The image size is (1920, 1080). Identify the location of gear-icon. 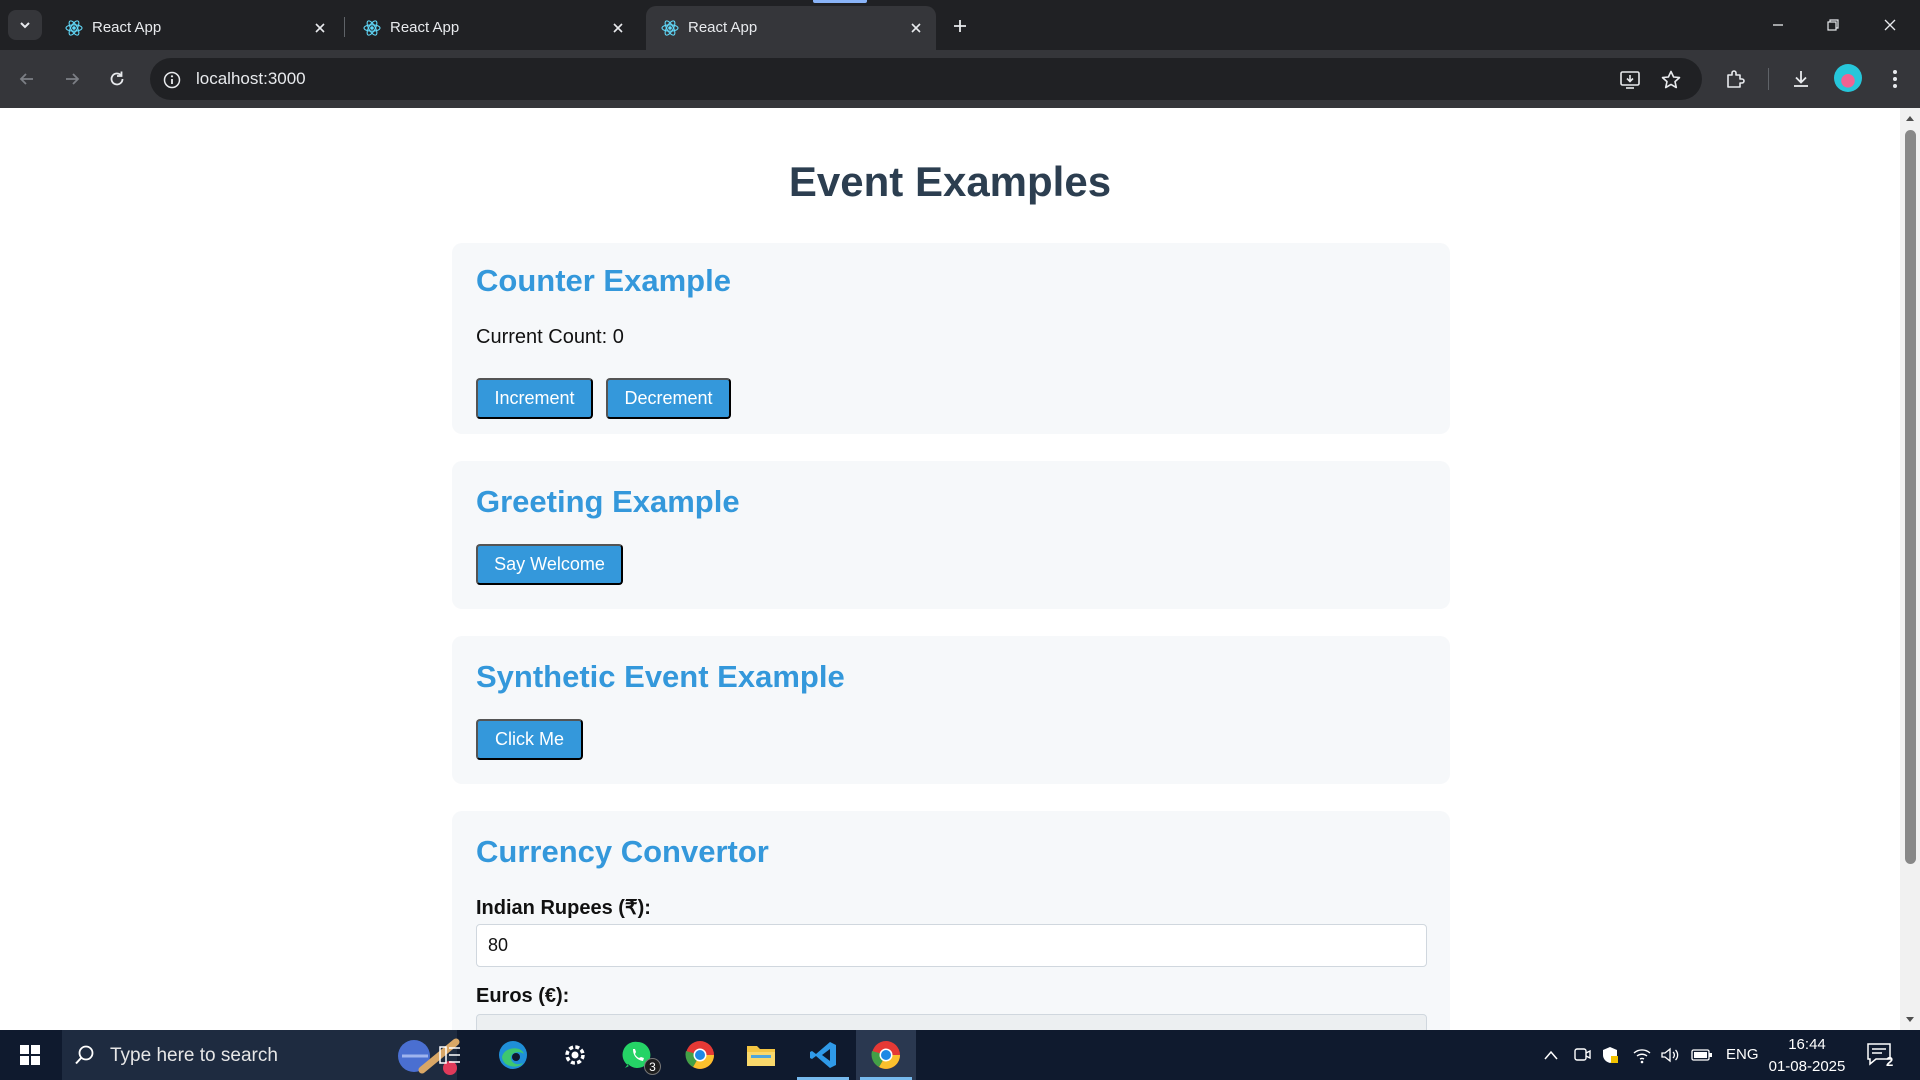
(575, 1055).